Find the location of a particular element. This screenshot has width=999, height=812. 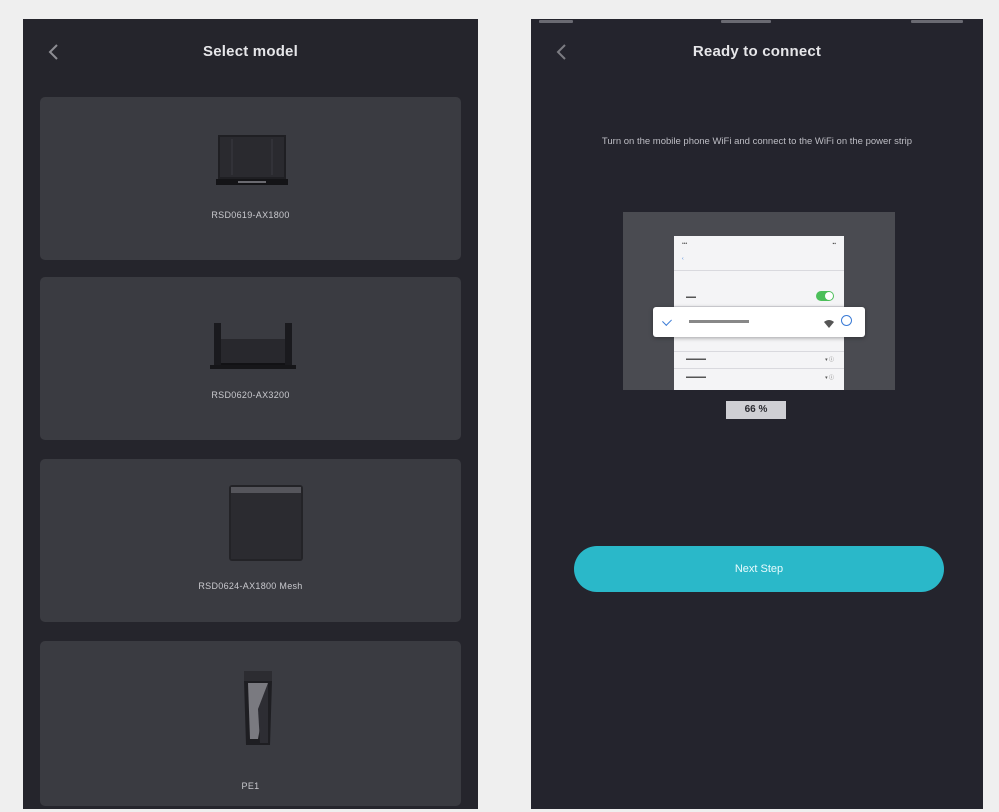

model-card-rsd0619: RSD0619-AX1800 is located at coordinates (250, 178).